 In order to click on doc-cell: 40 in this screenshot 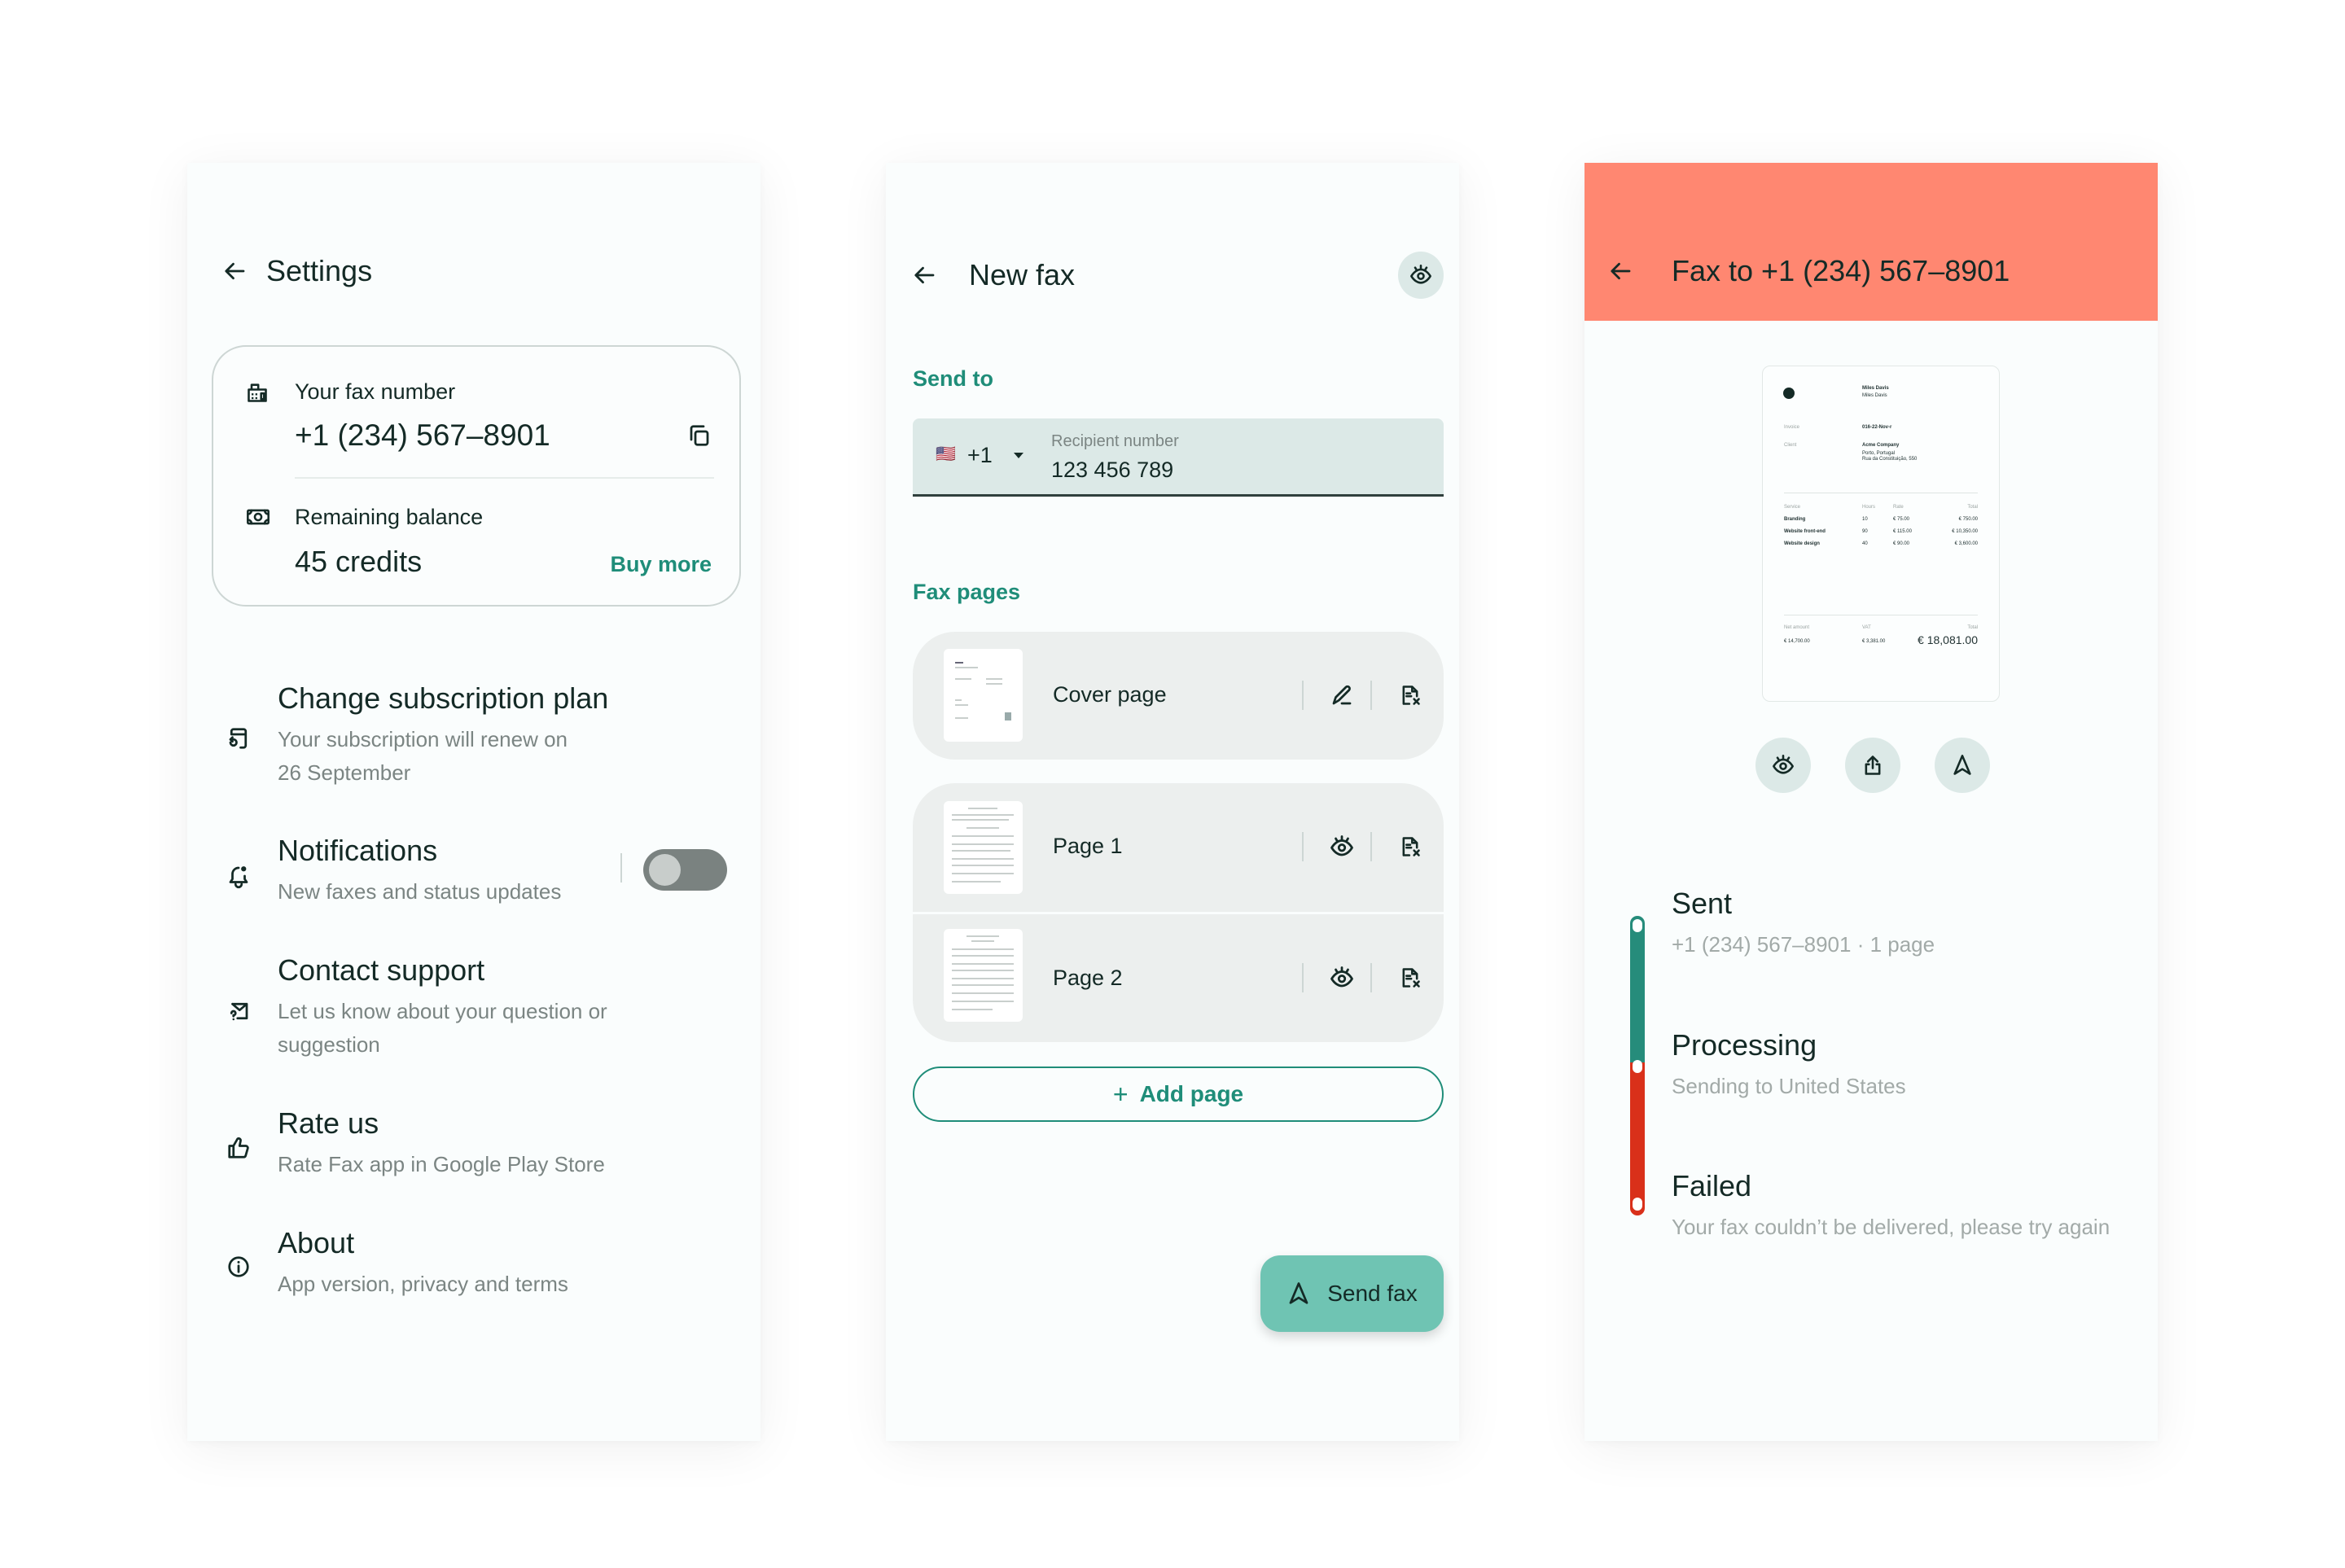, I will do `click(1865, 544)`.